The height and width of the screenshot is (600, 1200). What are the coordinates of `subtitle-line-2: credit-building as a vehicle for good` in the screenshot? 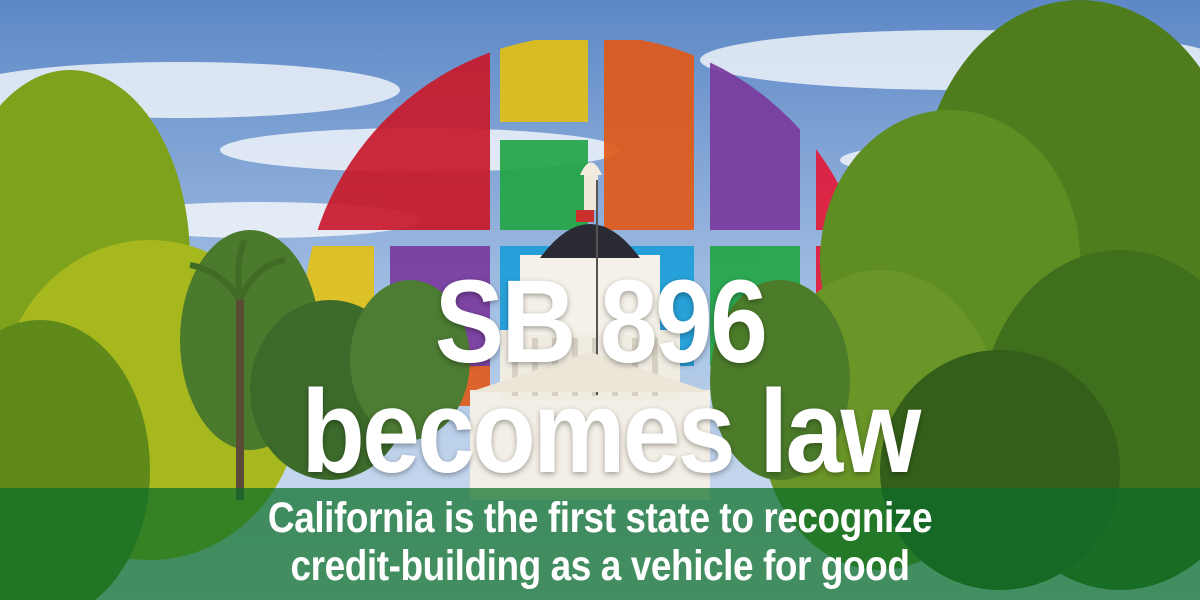 It's located at (600, 566).